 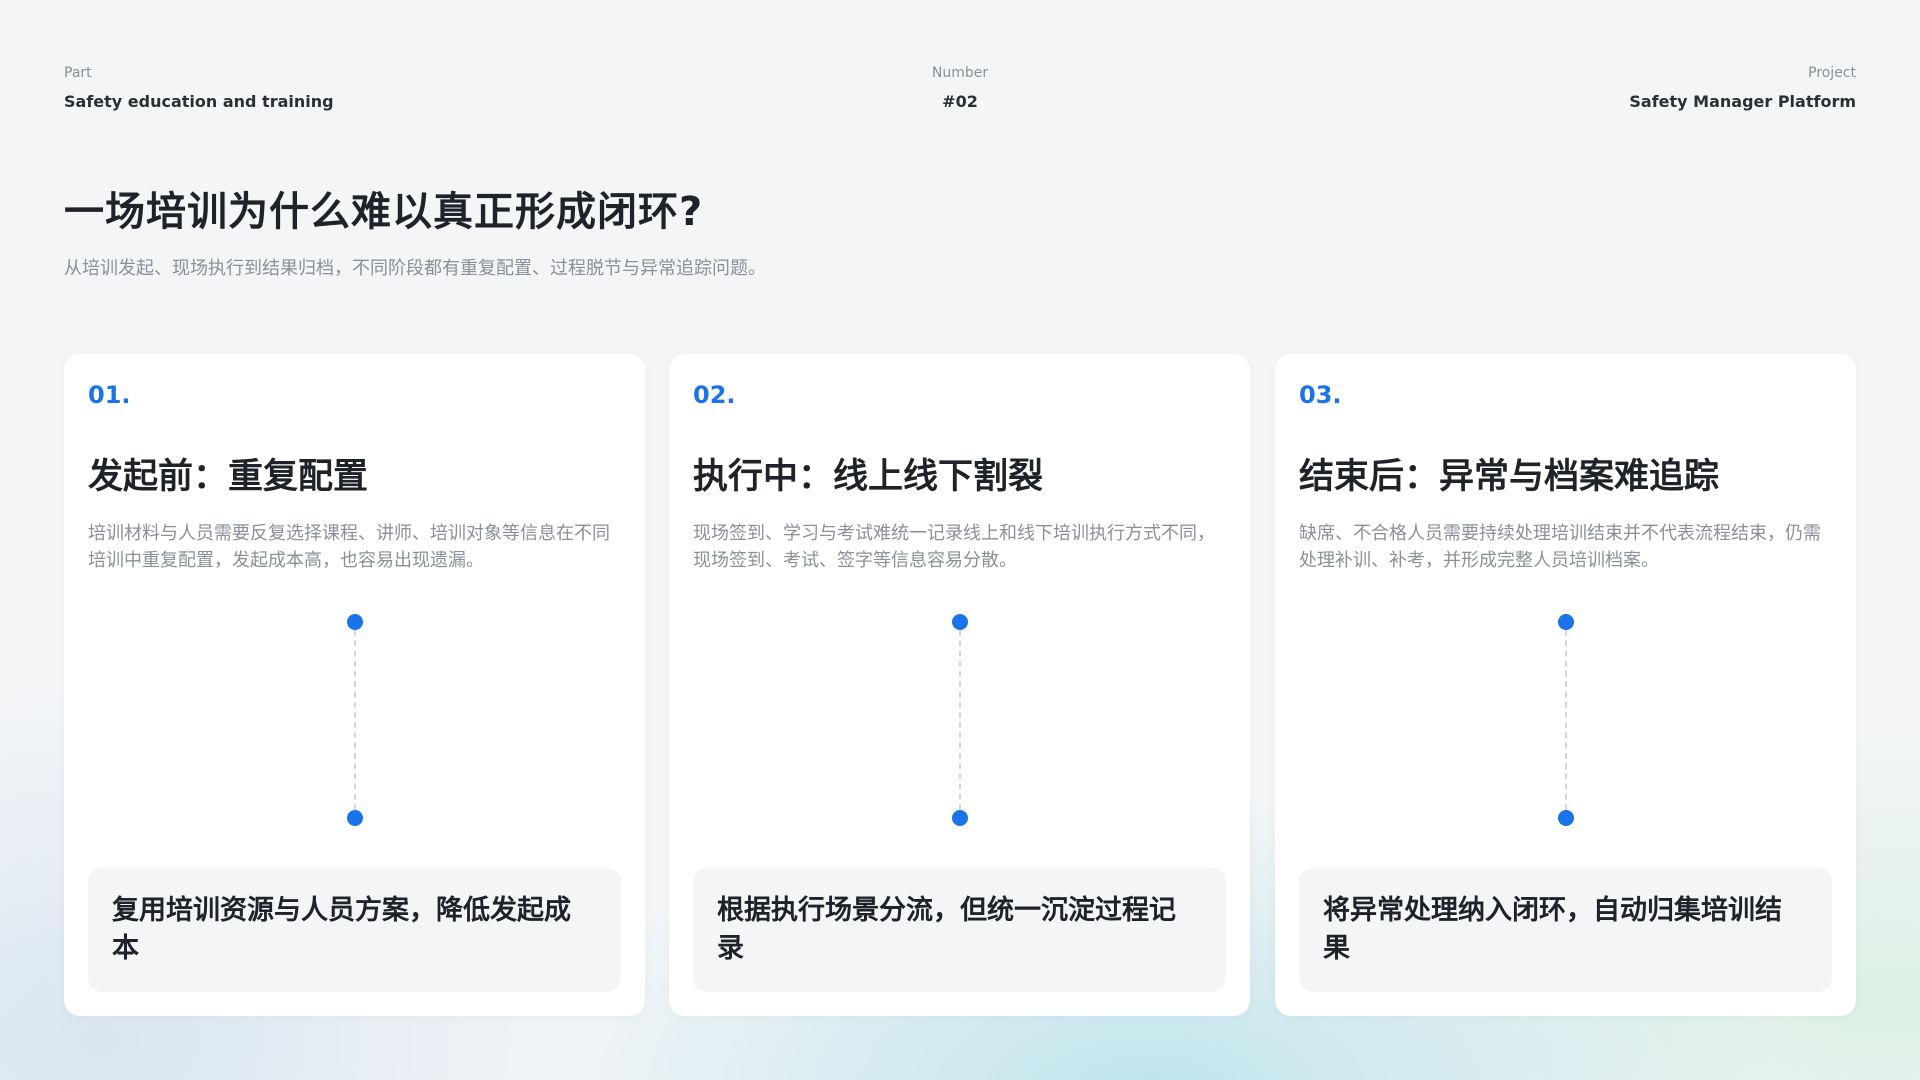 I want to click on card-number: 01., so click(x=109, y=395).